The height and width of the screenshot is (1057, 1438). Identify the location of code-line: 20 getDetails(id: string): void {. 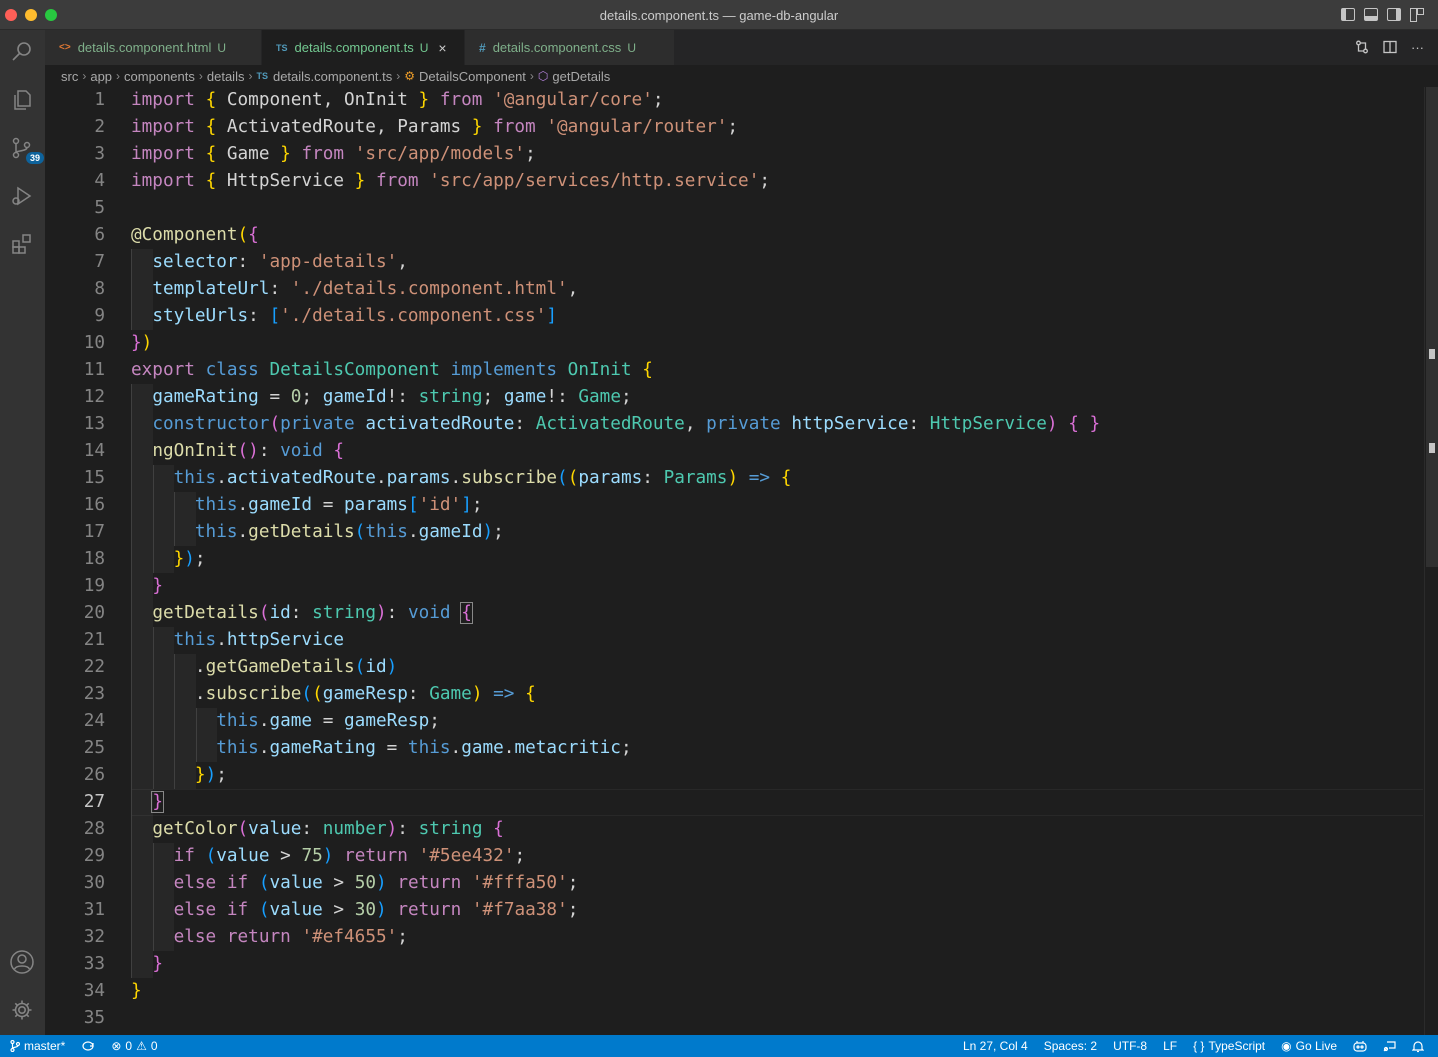
(734, 613).